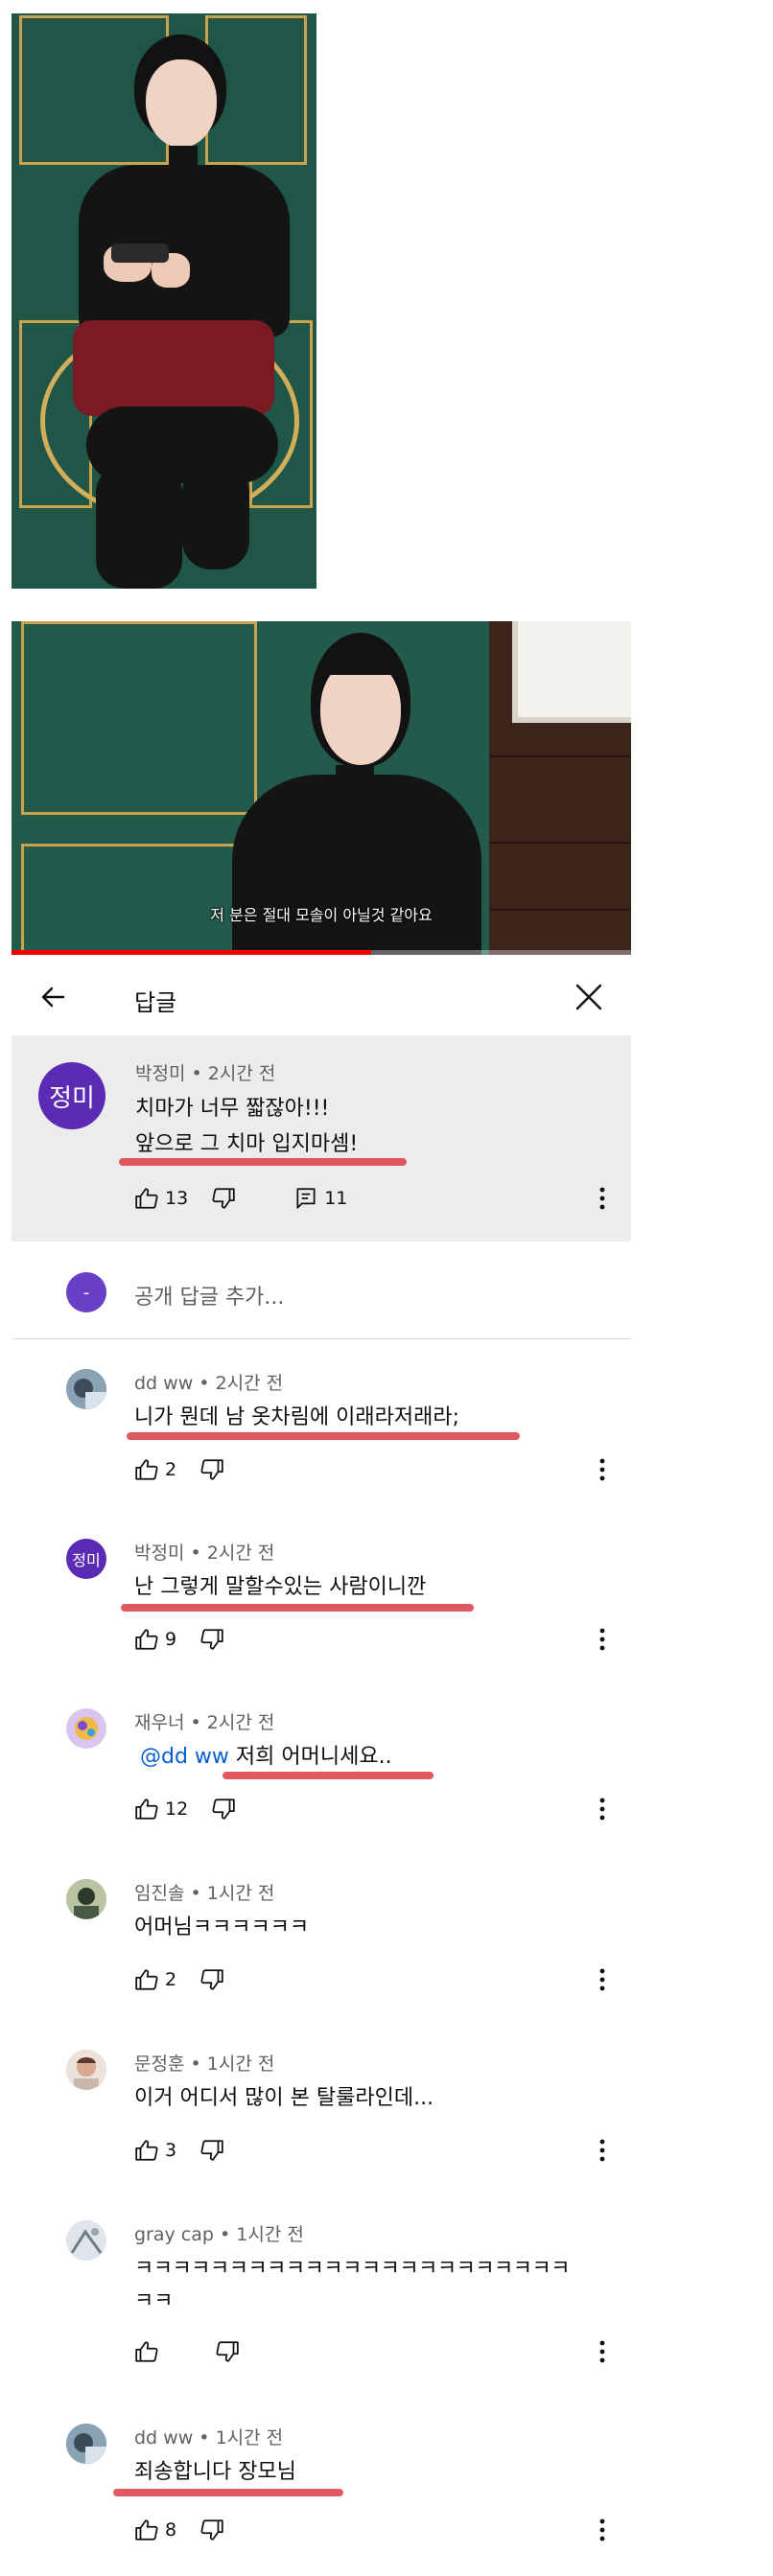 The width and height of the screenshot is (773, 2576). I want to click on like-count: 13, so click(177, 1199).